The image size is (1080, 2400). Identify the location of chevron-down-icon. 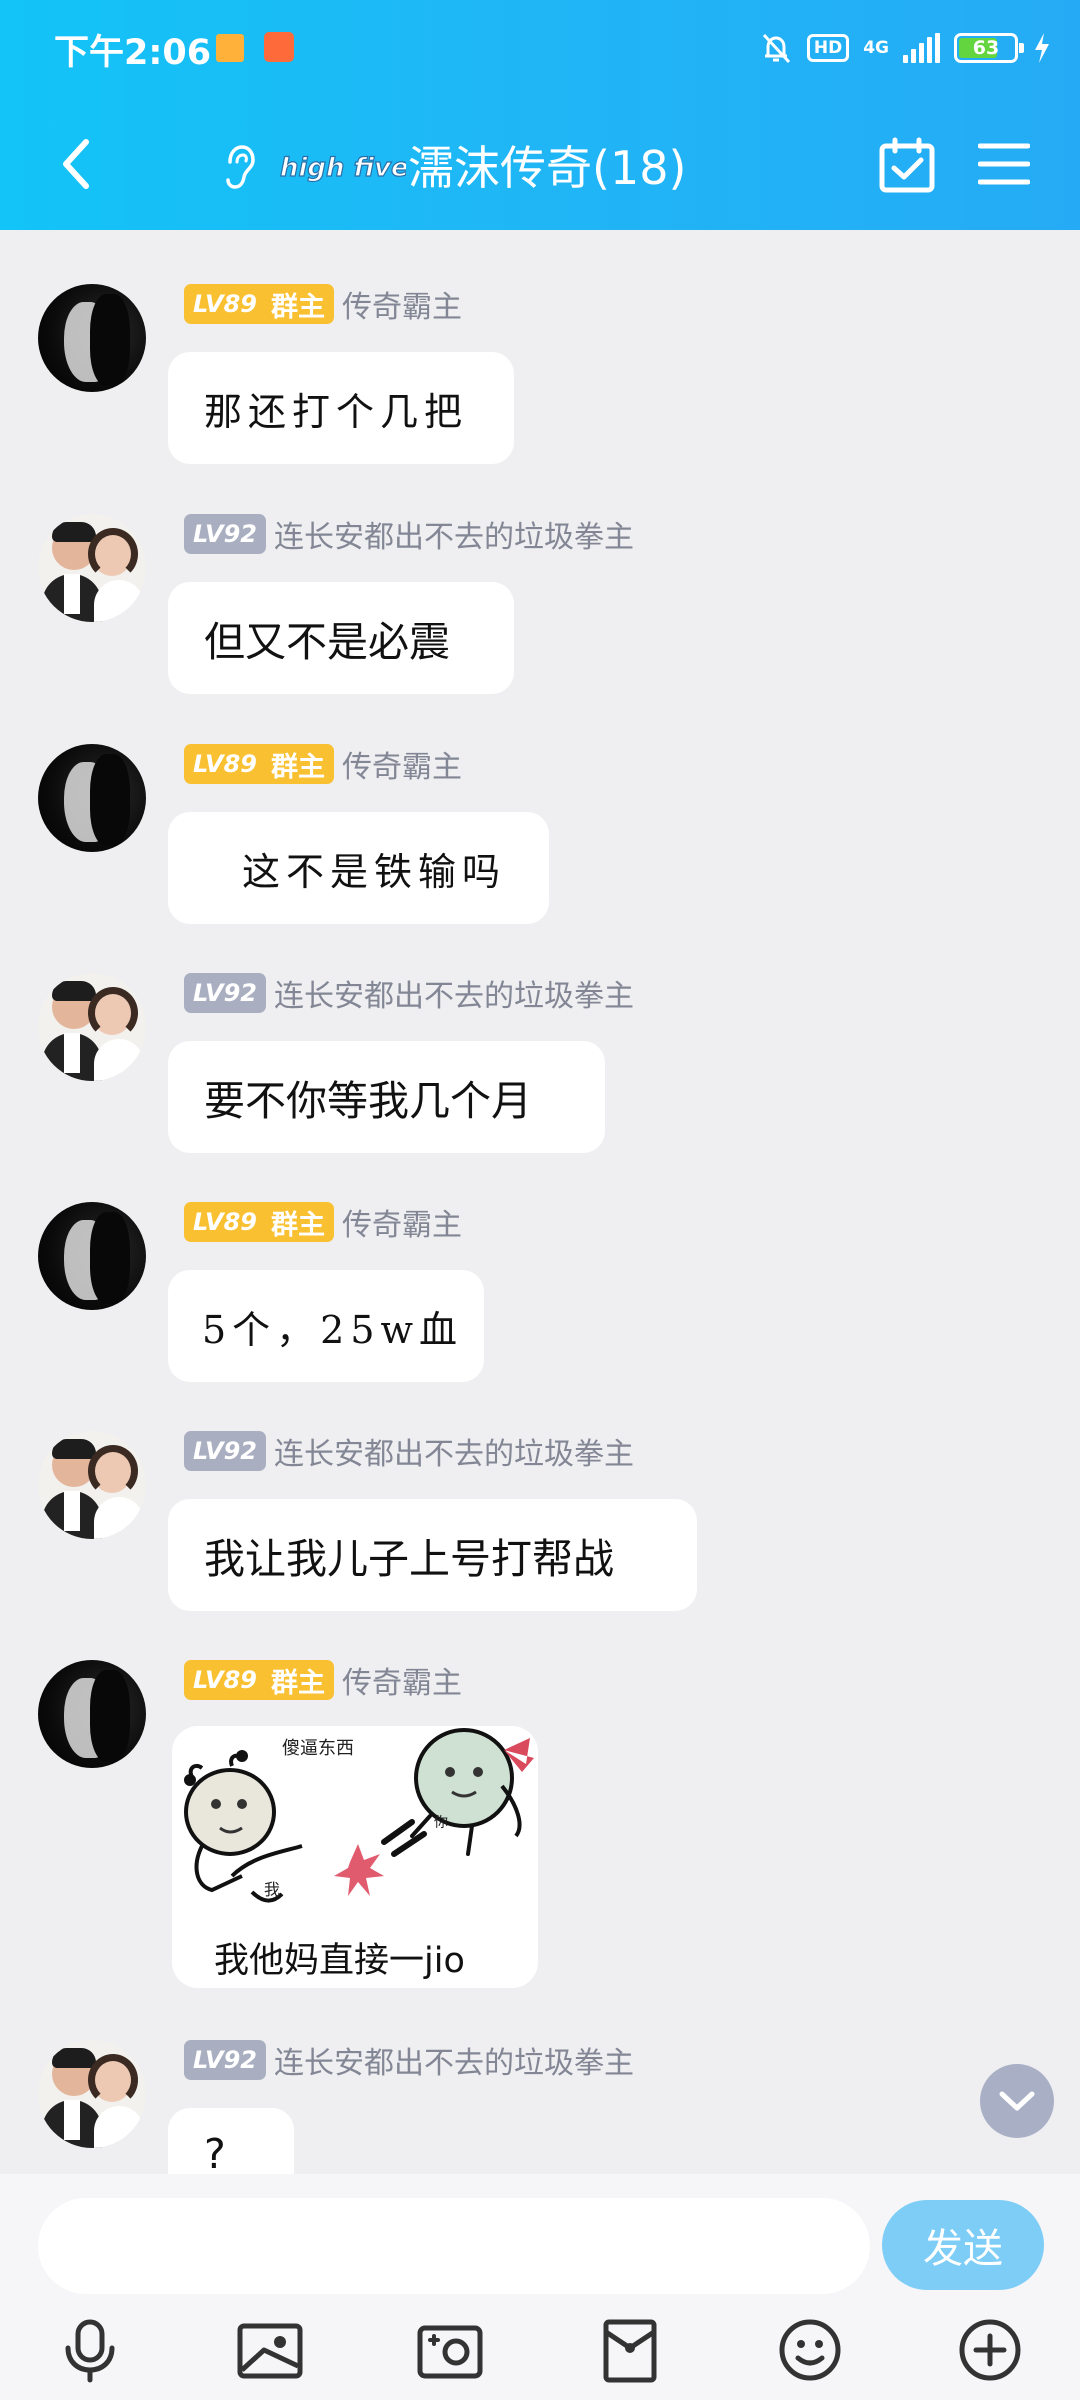
(1017, 2101).